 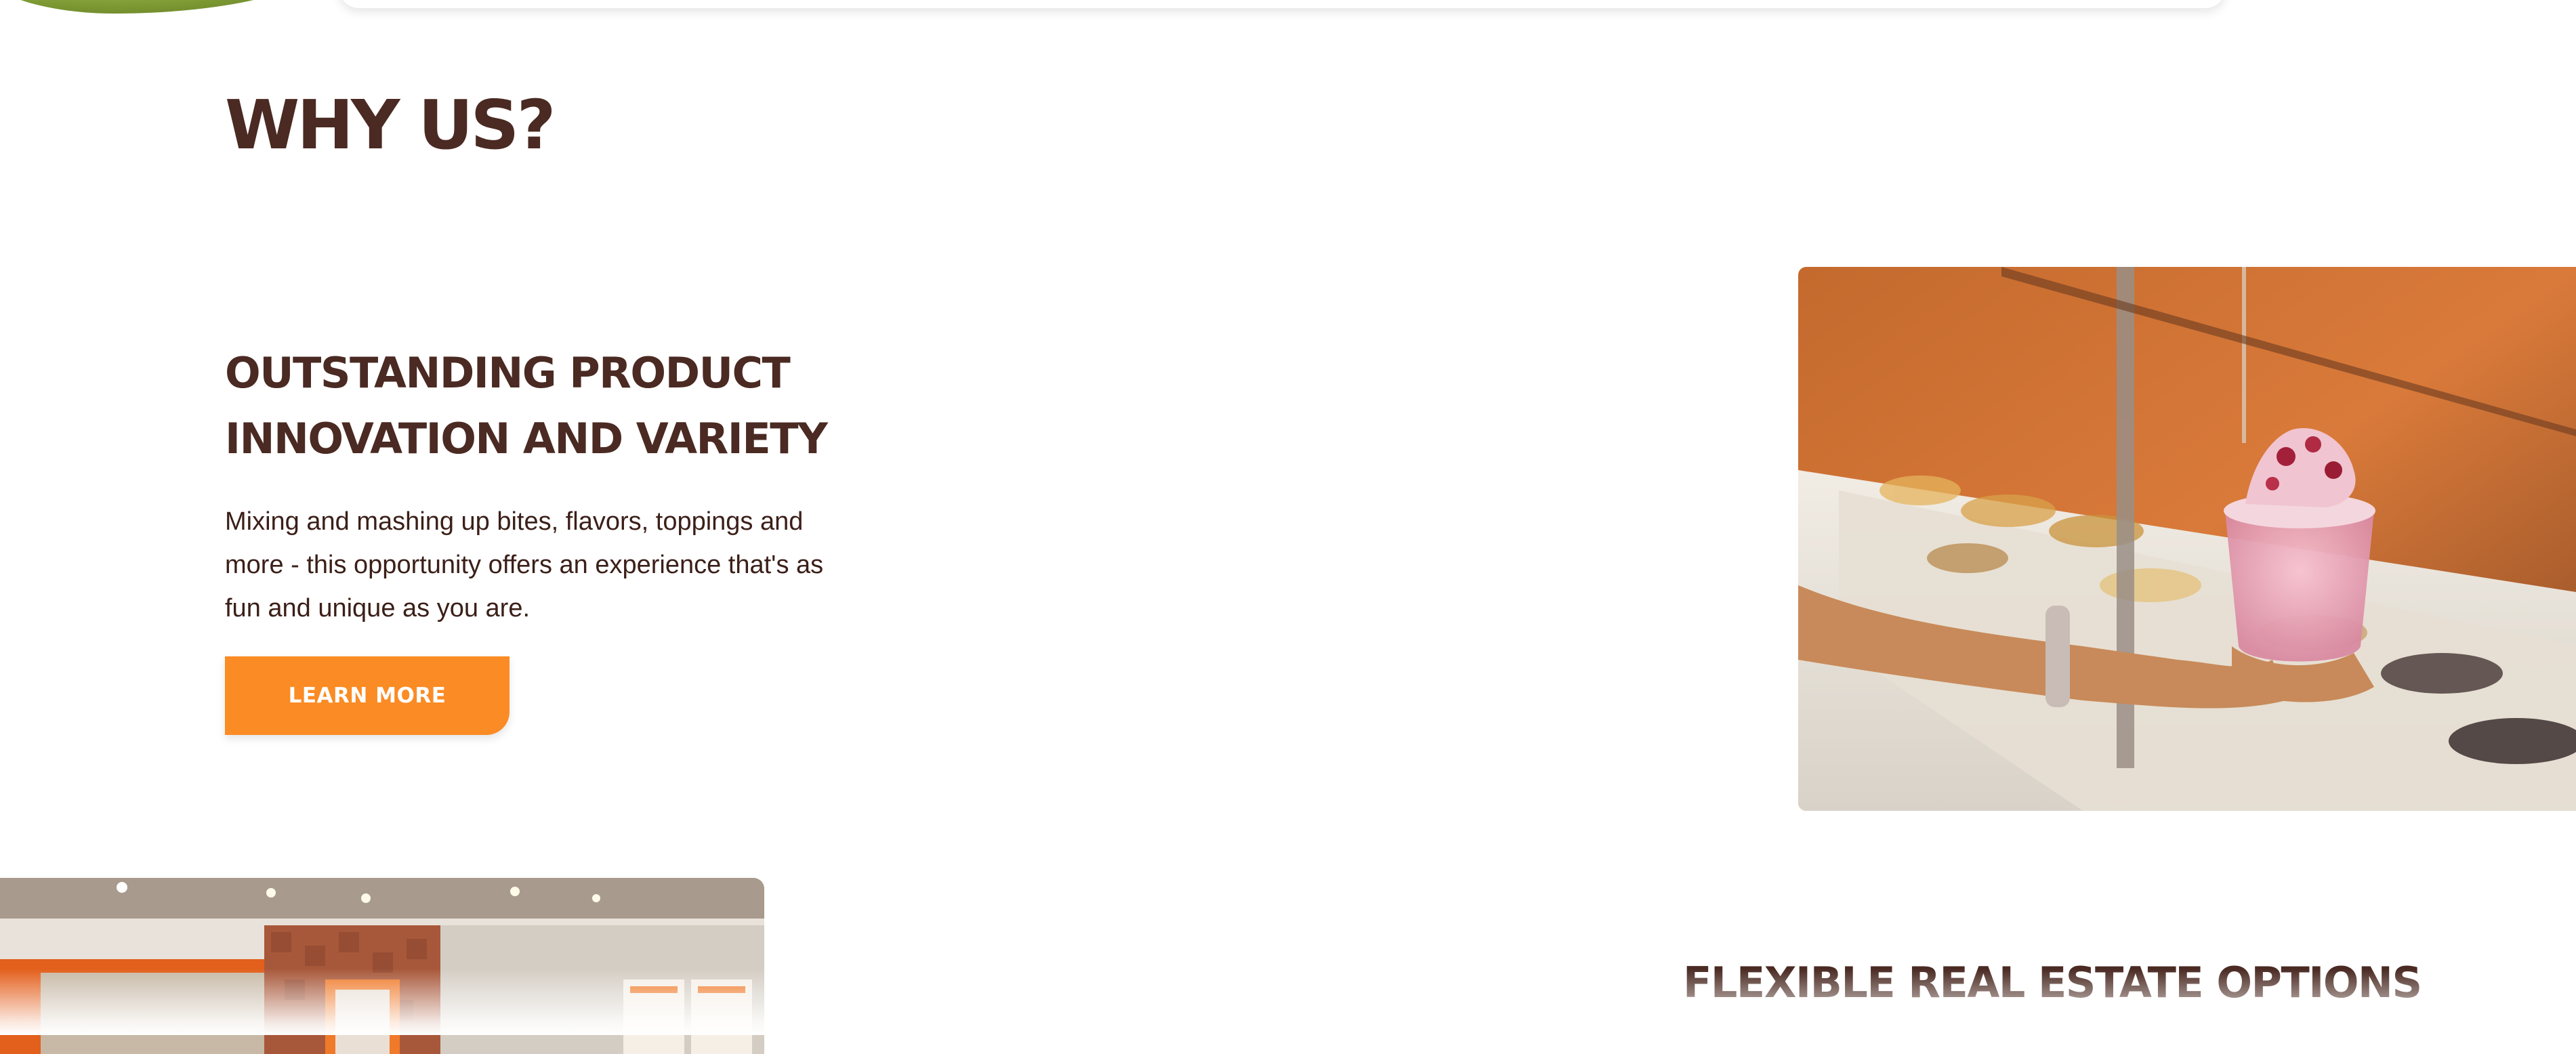 What do you see at coordinates (1282, 4) in the screenshot?
I see `top-card-edge` at bounding box center [1282, 4].